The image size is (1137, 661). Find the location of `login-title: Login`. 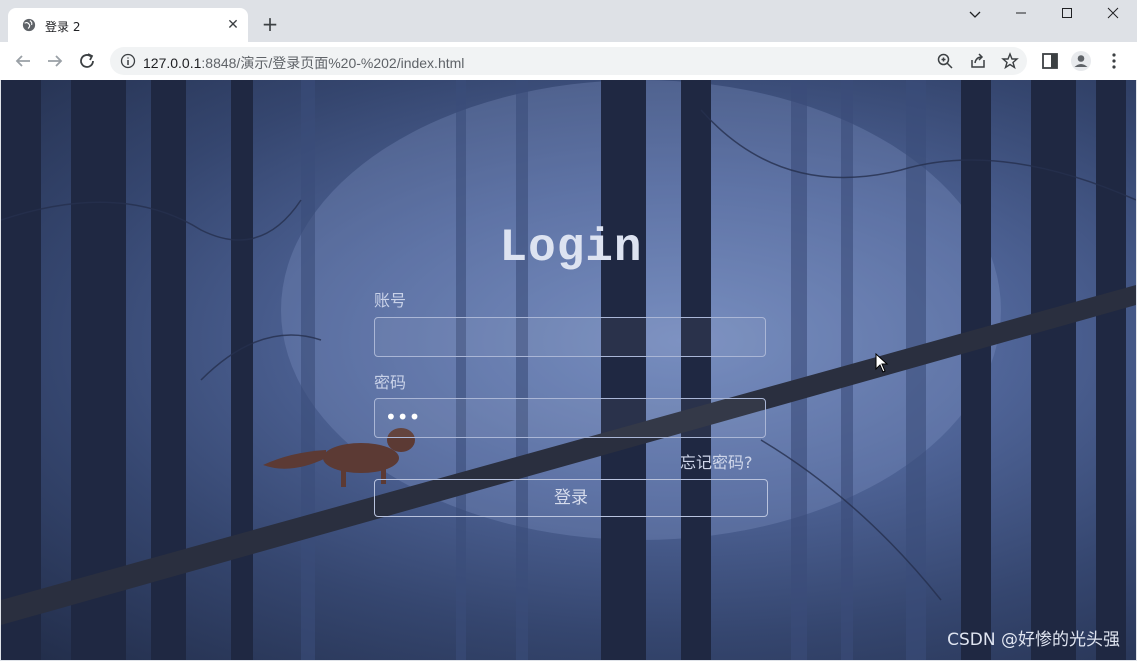

login-title: Login is located at coordinates (571, 248).